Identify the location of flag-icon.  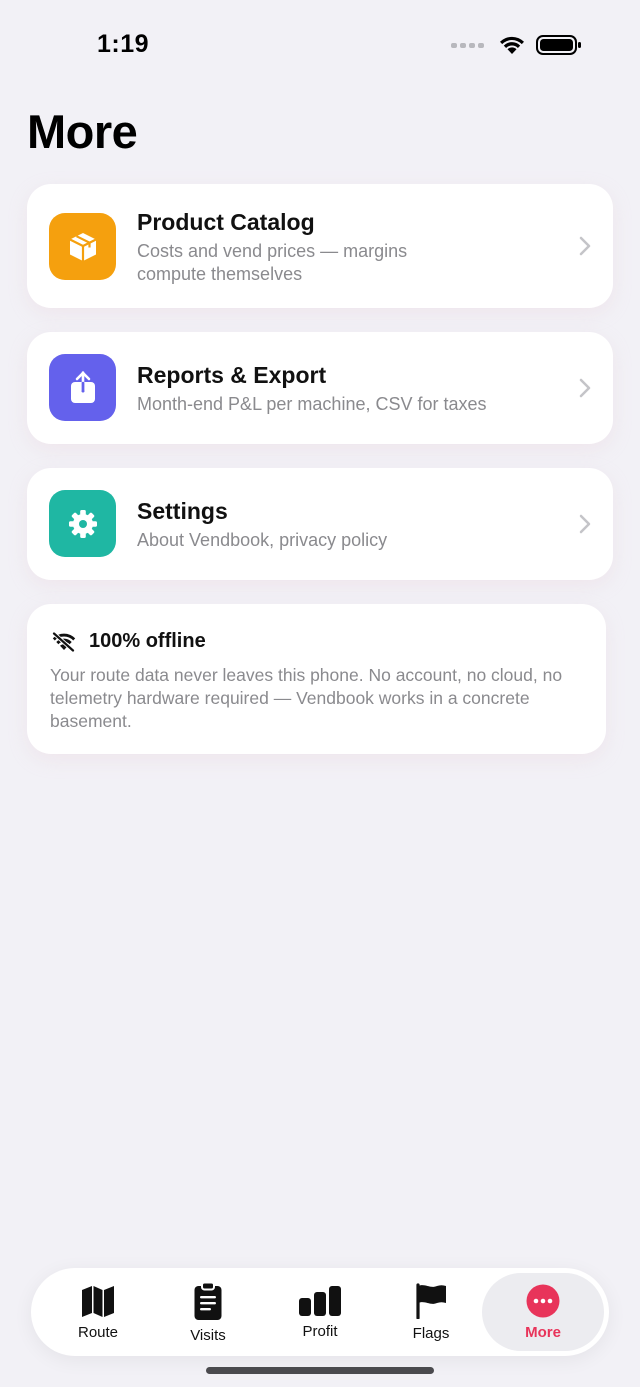
(431, 1300).